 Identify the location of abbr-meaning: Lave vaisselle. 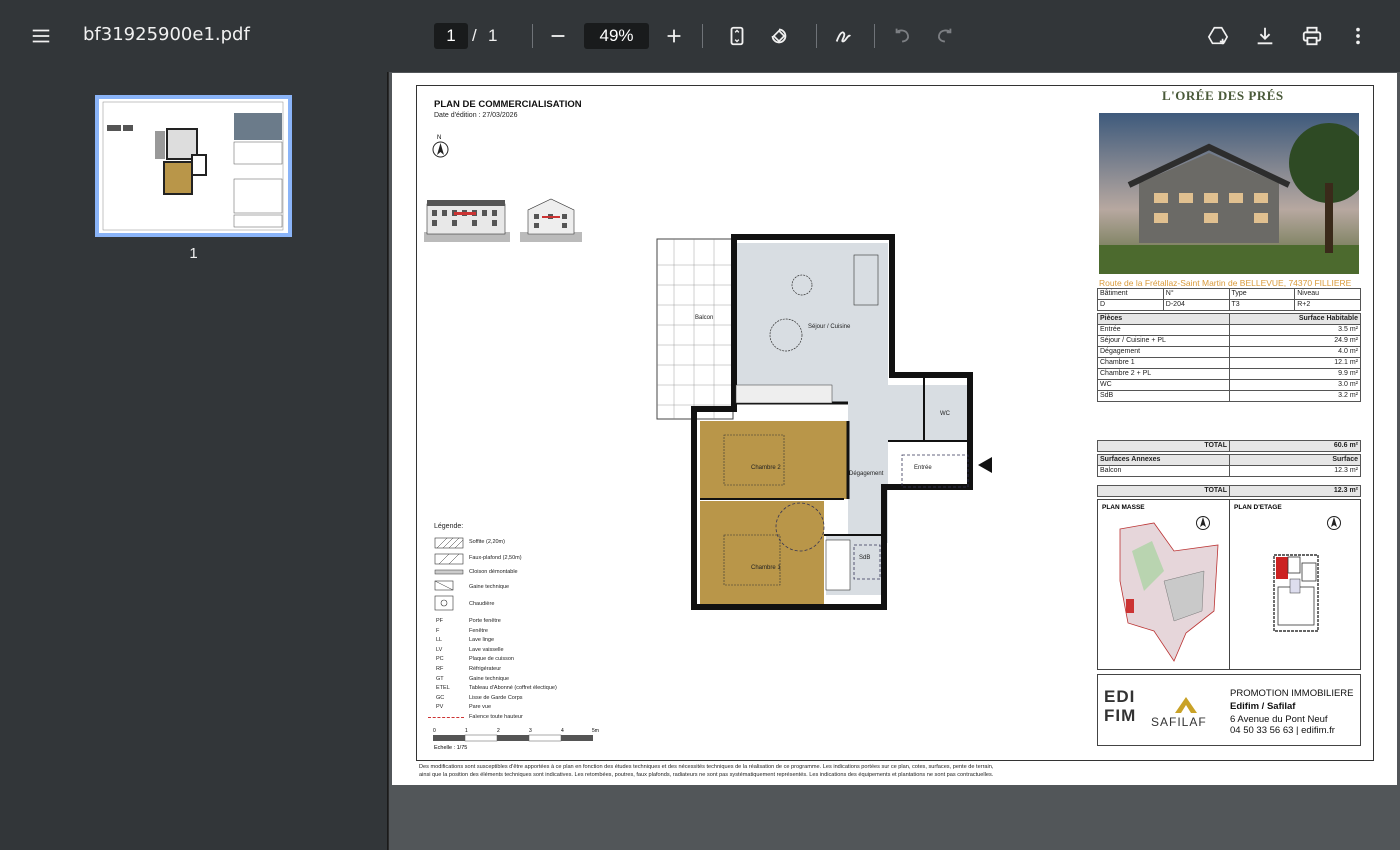
(486, 649).